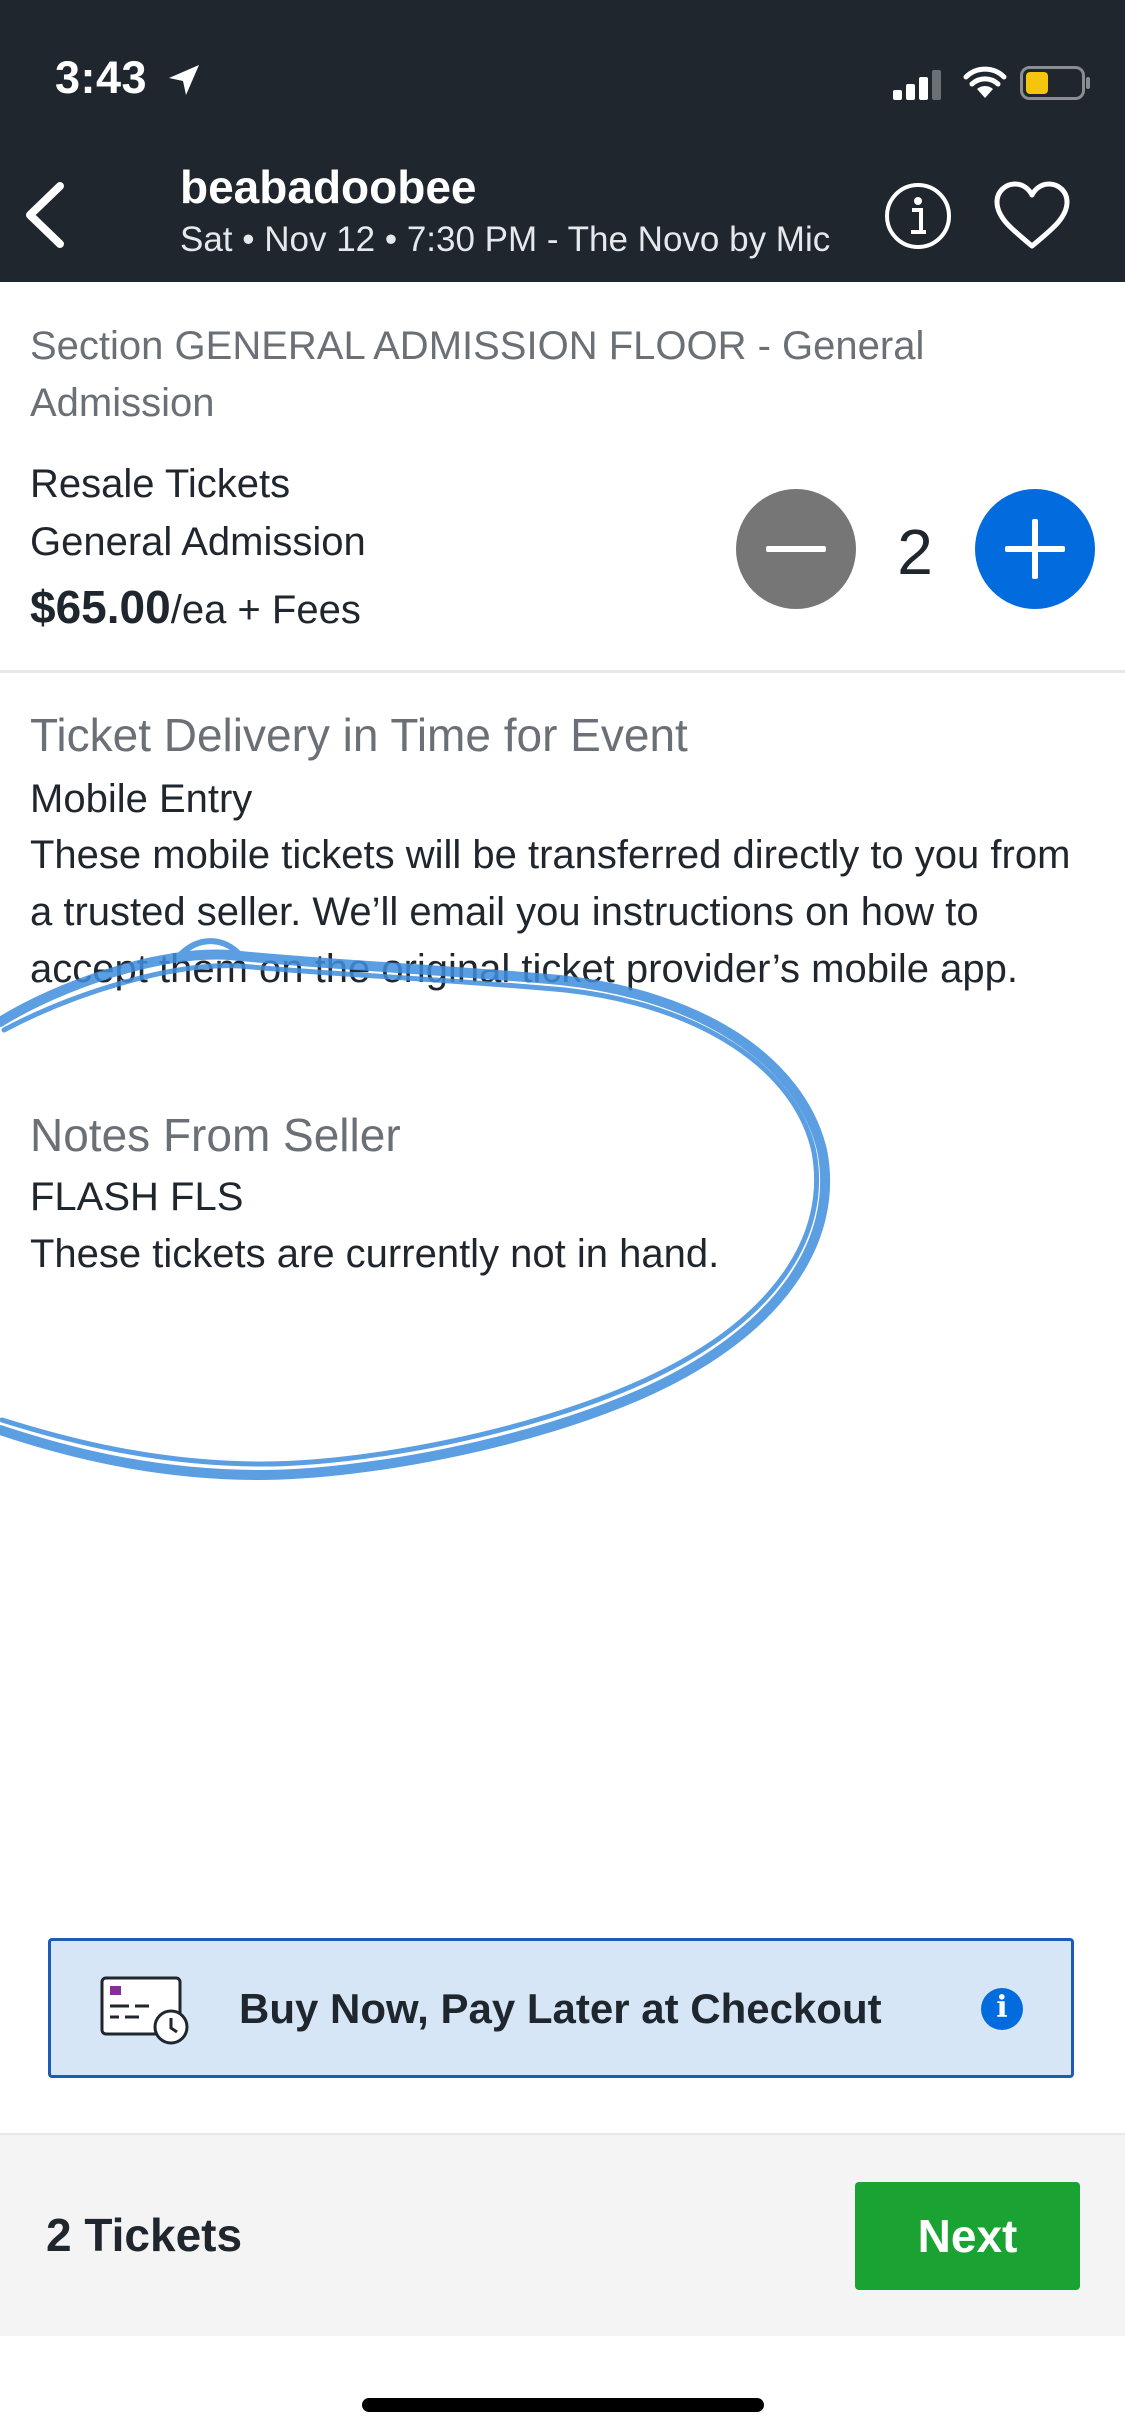  What do you see at coordinates (215, 1135) in the screenshot?
I see `notes-heading: Notes From Seller` at bounding box center [215, 1135].